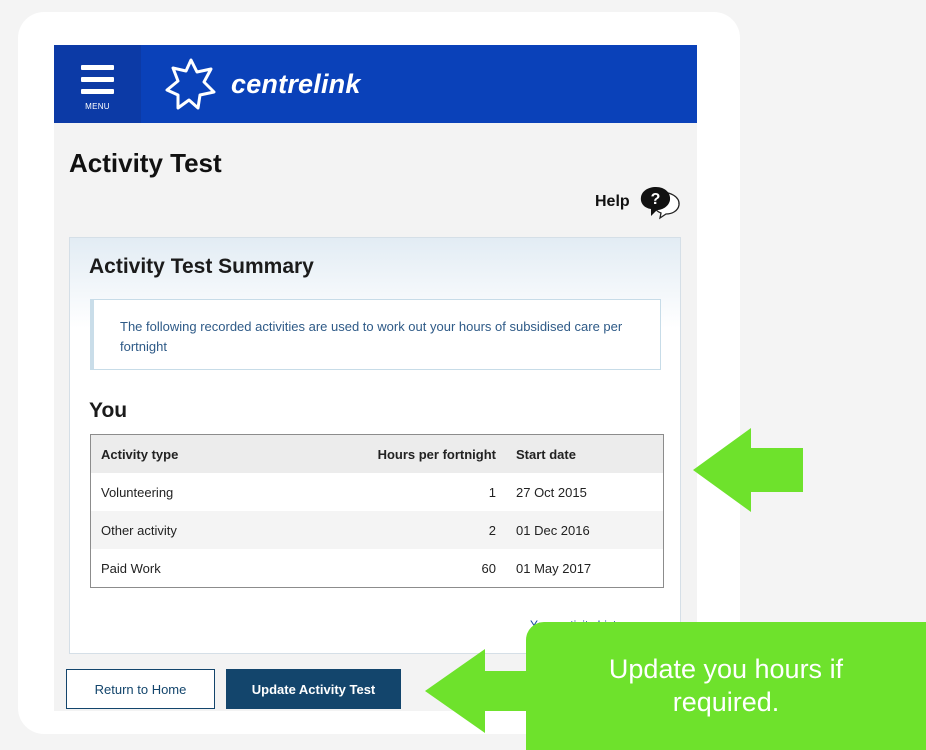 The height and width of the screenshot is (750, 926). What do you see at coordinates (590, 568) in the screenshot?
I see `cell-start-date: 01 May 2017` at bounding box center [590, 568].